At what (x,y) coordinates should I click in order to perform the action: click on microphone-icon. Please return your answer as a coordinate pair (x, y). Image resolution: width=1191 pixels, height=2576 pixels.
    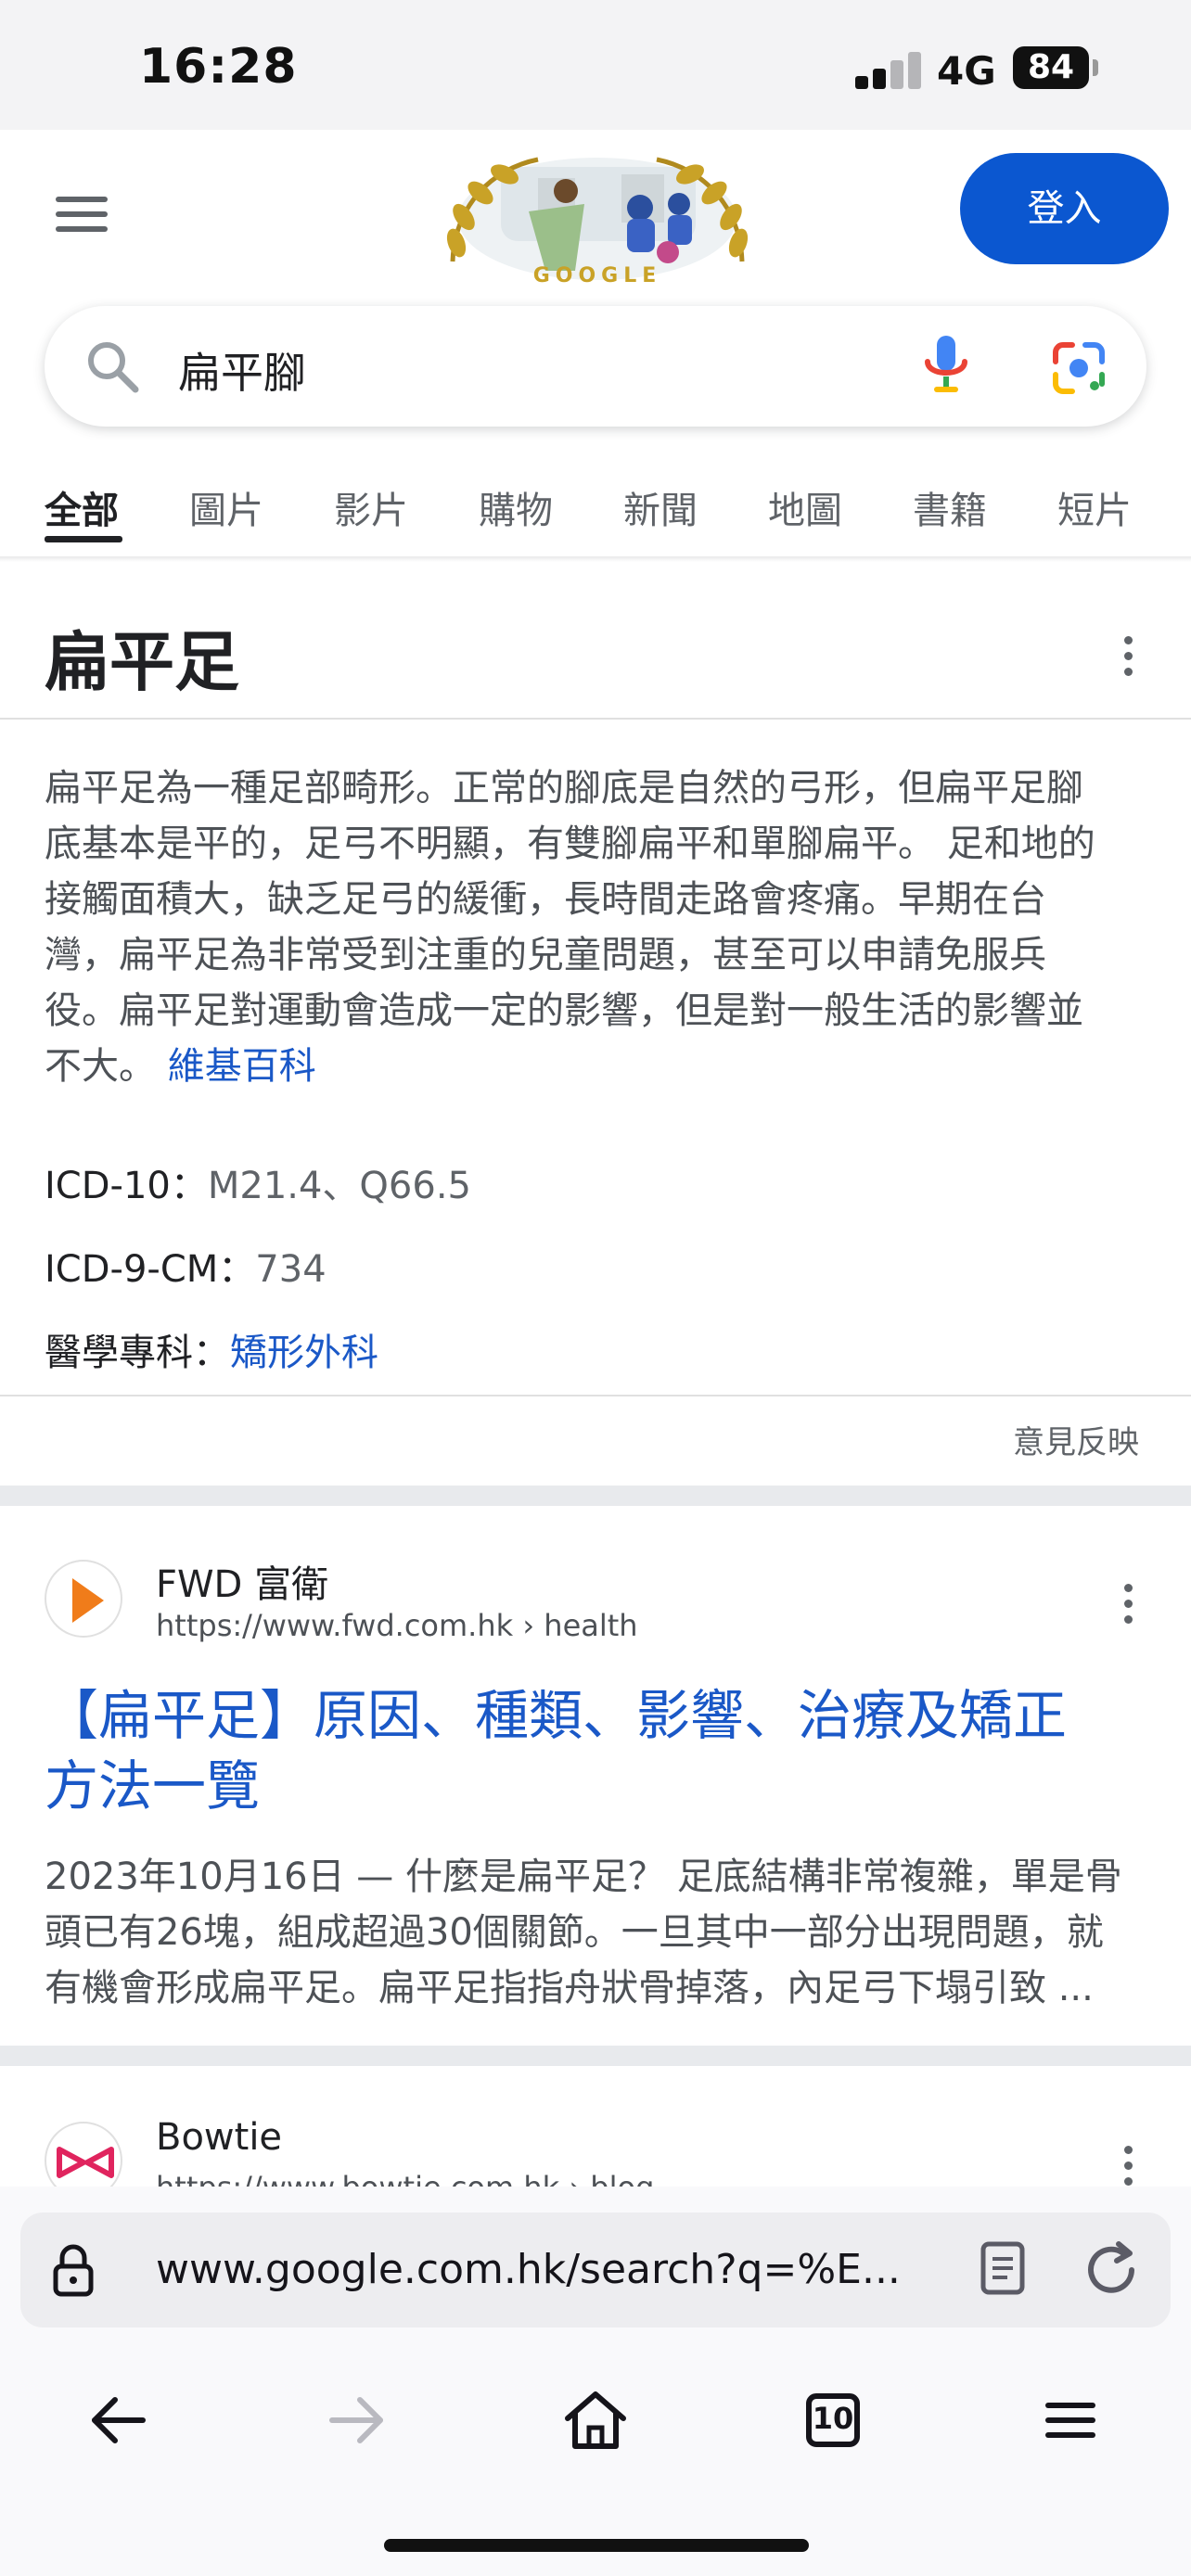
    Looking at the image, I should click on (946, 368).